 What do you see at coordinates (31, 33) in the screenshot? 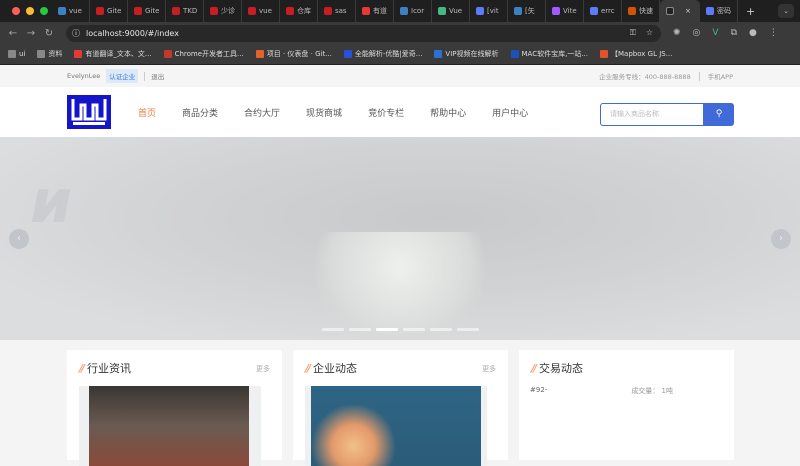
I see `forward-icon: →` at bounding box center [31, 33].